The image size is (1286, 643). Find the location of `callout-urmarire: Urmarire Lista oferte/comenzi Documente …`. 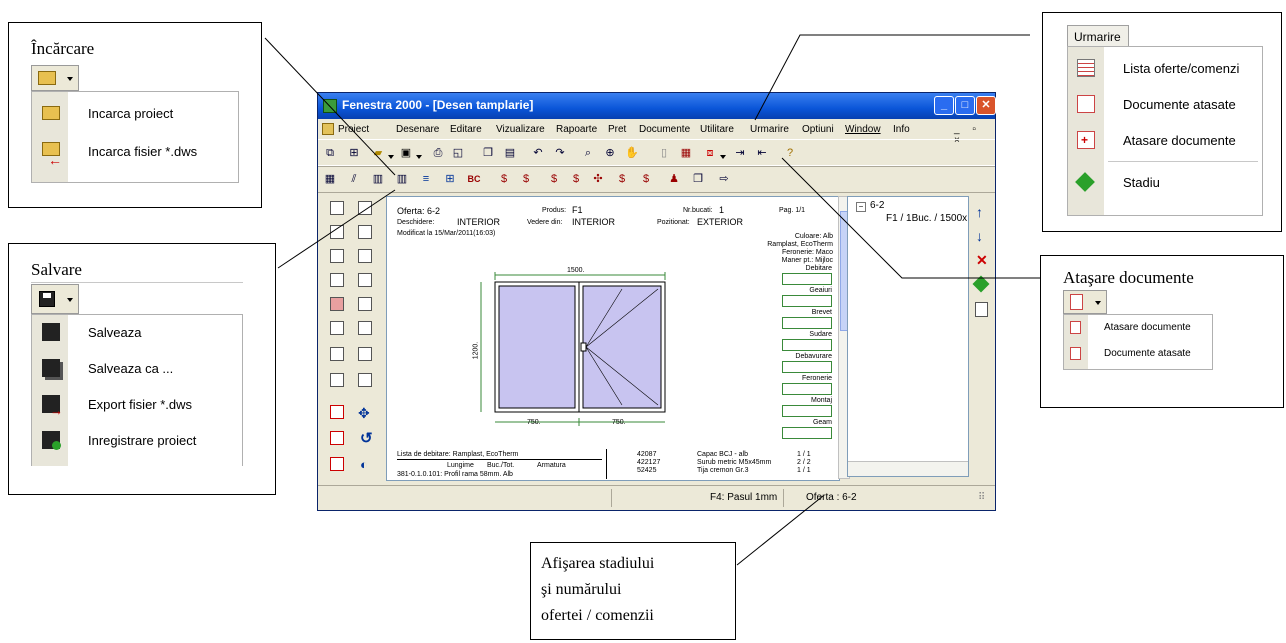

callout-urmarire: Urmarire Lista oferte/comenzi Documente … is located at coordinates (1162, 122).